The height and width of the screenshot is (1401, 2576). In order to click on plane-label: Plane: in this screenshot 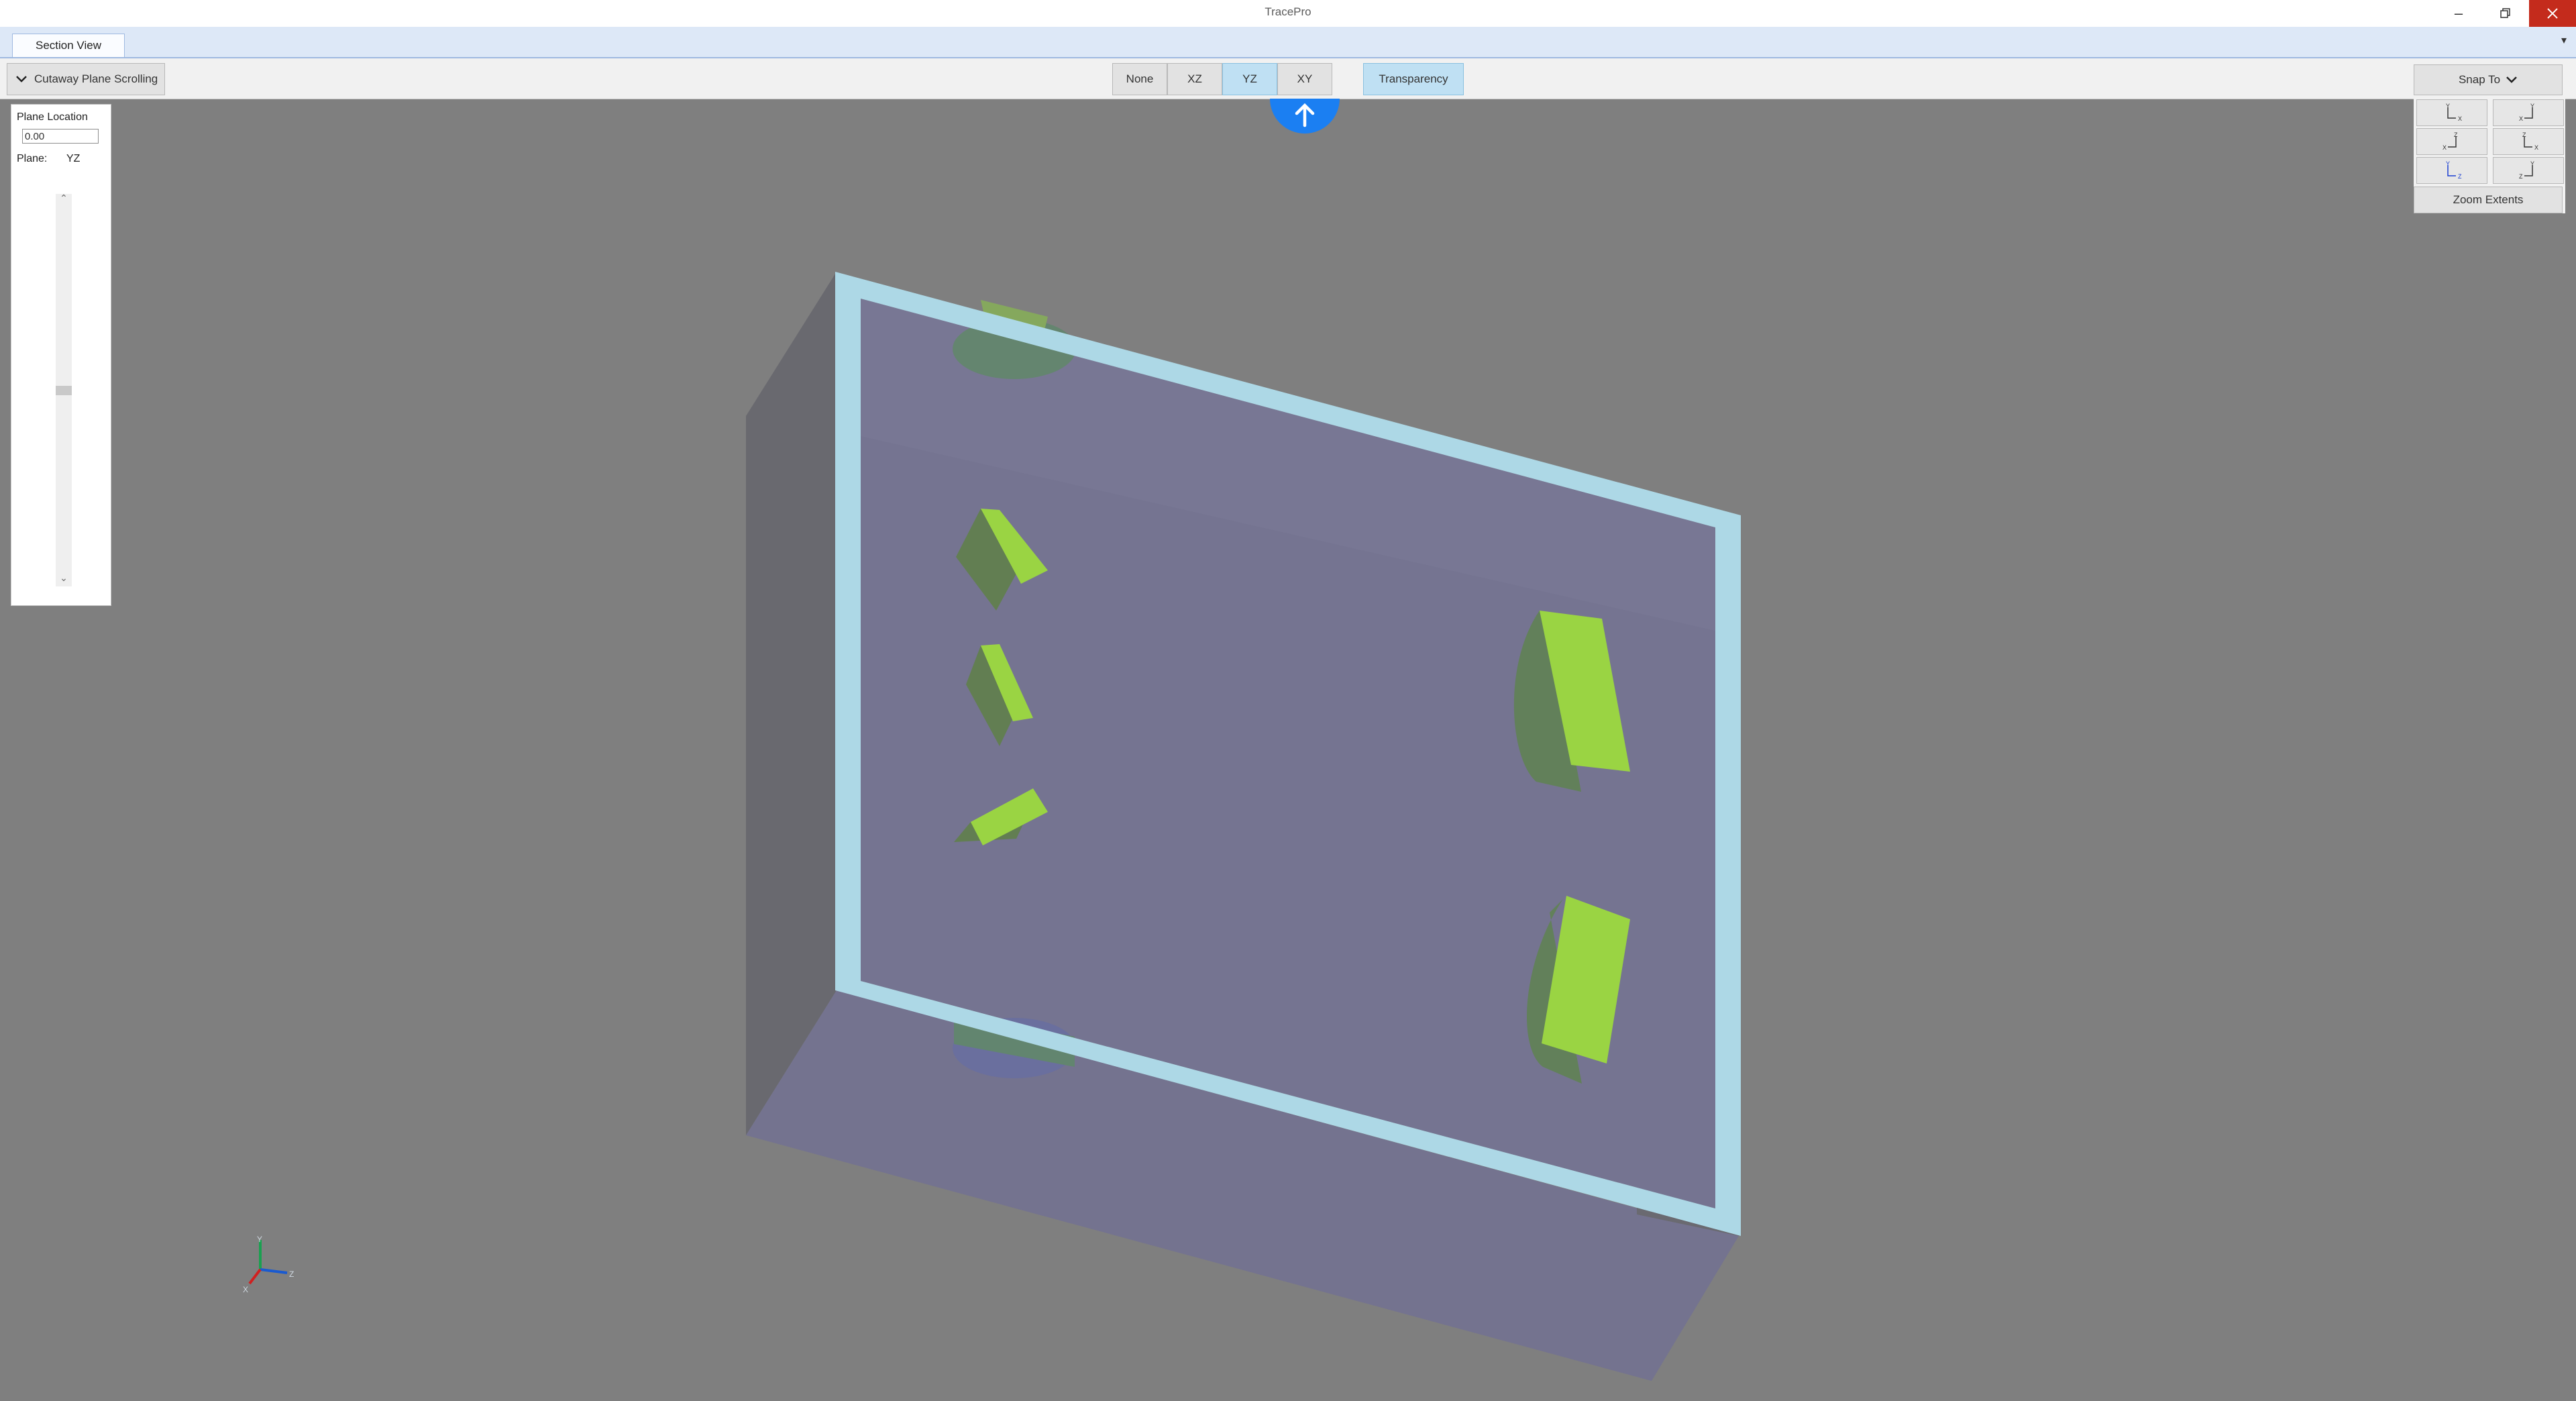, I will do `click(32, 158)`.